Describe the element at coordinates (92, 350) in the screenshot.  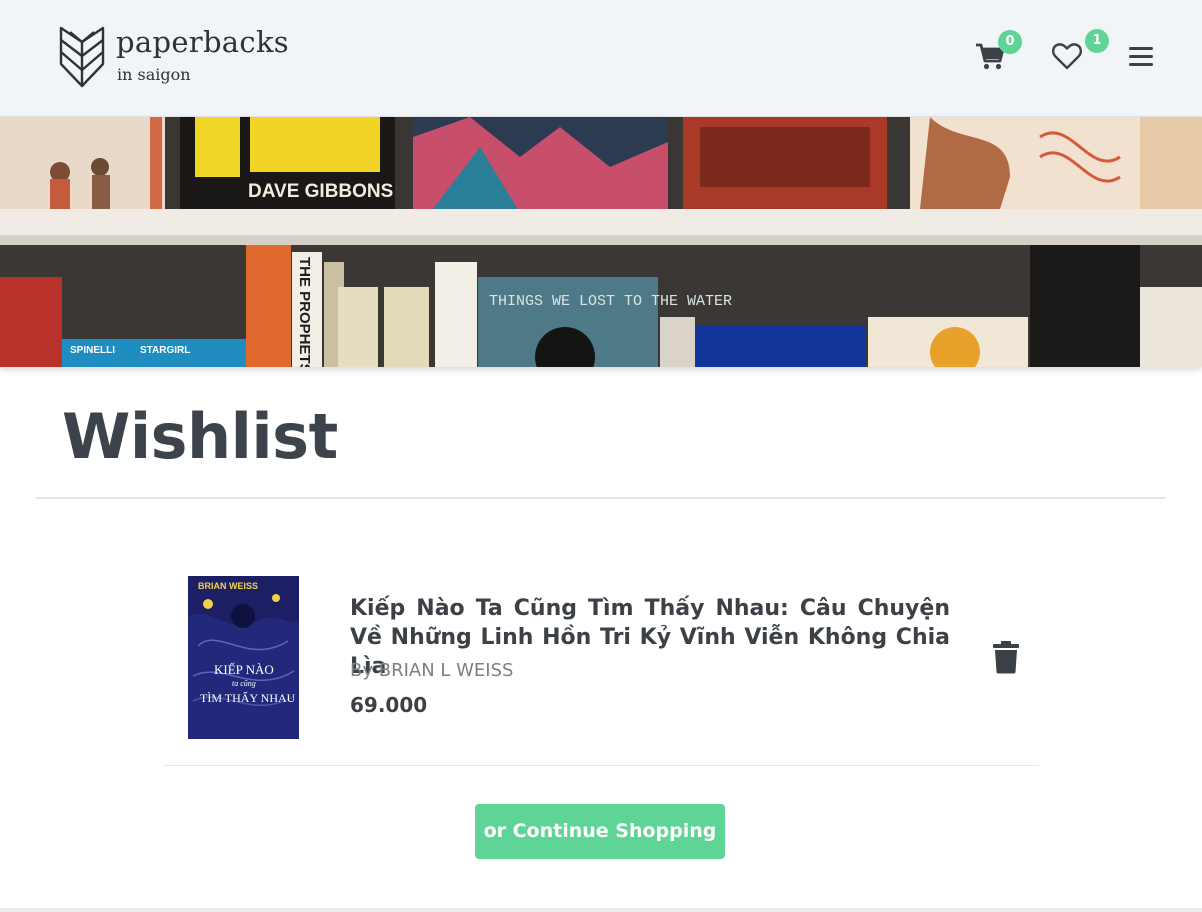
I see `banner-book-spinelli: SPINELLI` at that location.